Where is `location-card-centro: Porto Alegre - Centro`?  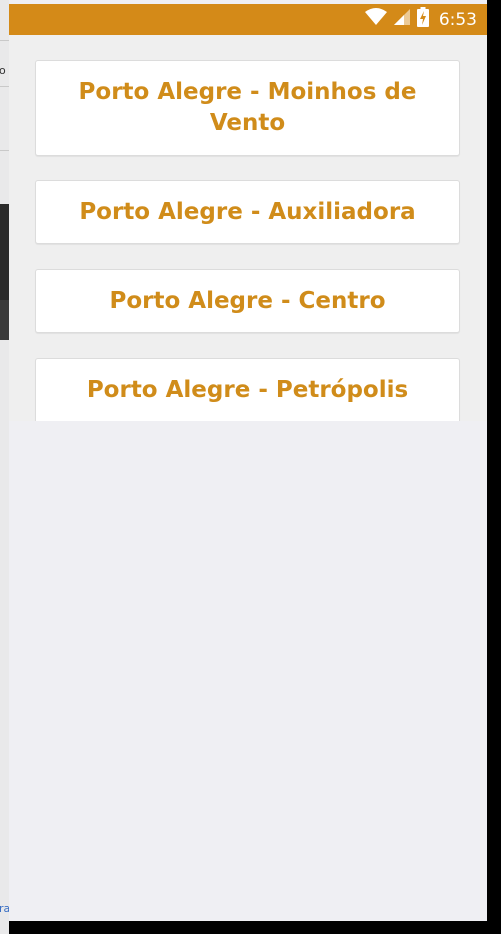 location-card-centro: Porto Alegre - Centro is located at coordinates (247, 301).